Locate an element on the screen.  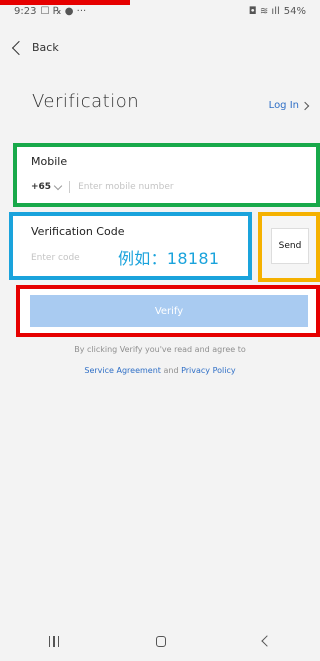
status-time: 9:23 is located at coordinates (25, 11).